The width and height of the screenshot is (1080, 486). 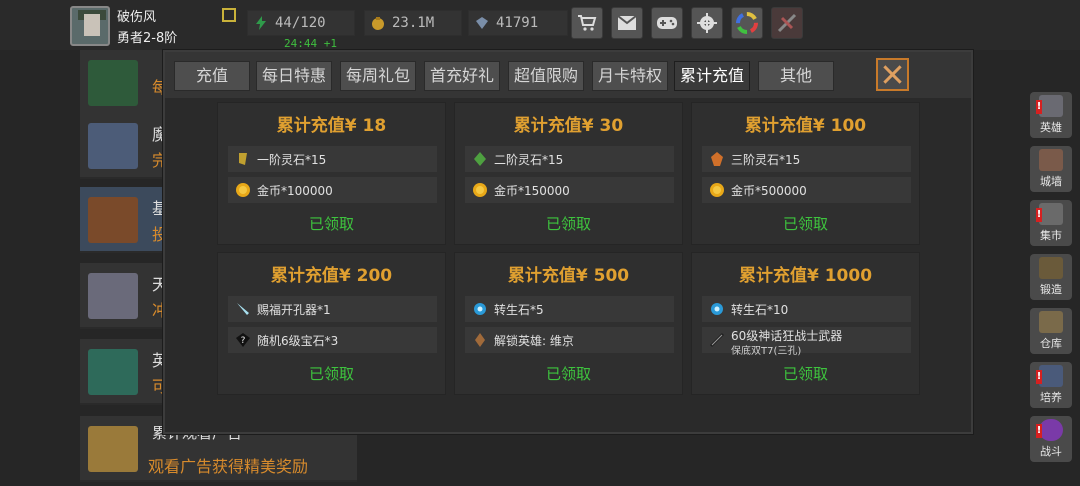 I want to click on card-title: 累计充值¥ 100, so click(x=805, y=126).